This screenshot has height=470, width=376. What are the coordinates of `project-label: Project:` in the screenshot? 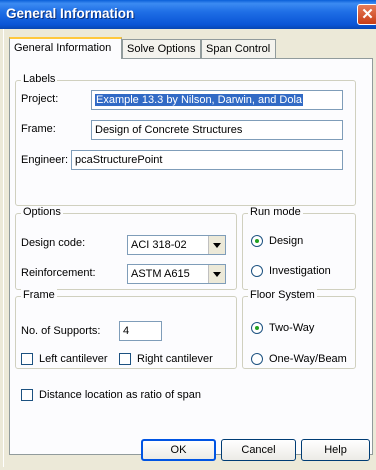 It's located at (40, 99).